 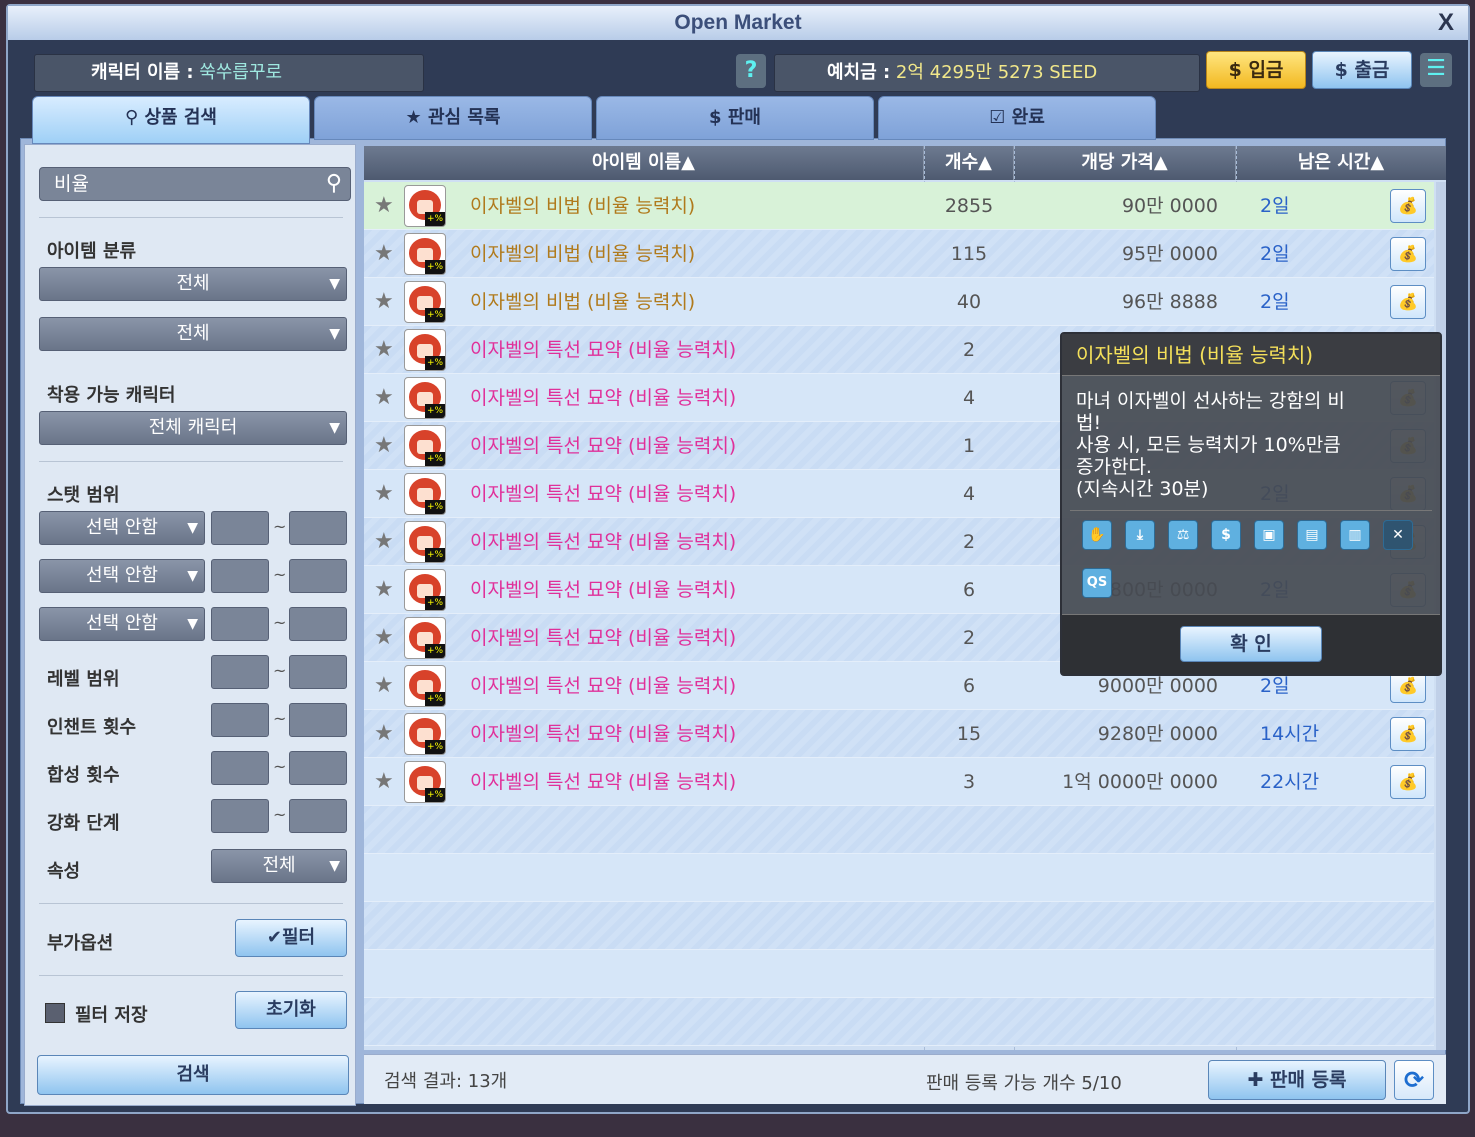 What do you see at coordinates (240, 768) in the screenshot?
I see `synthesis-min-input` at bounding box center [240, 768].